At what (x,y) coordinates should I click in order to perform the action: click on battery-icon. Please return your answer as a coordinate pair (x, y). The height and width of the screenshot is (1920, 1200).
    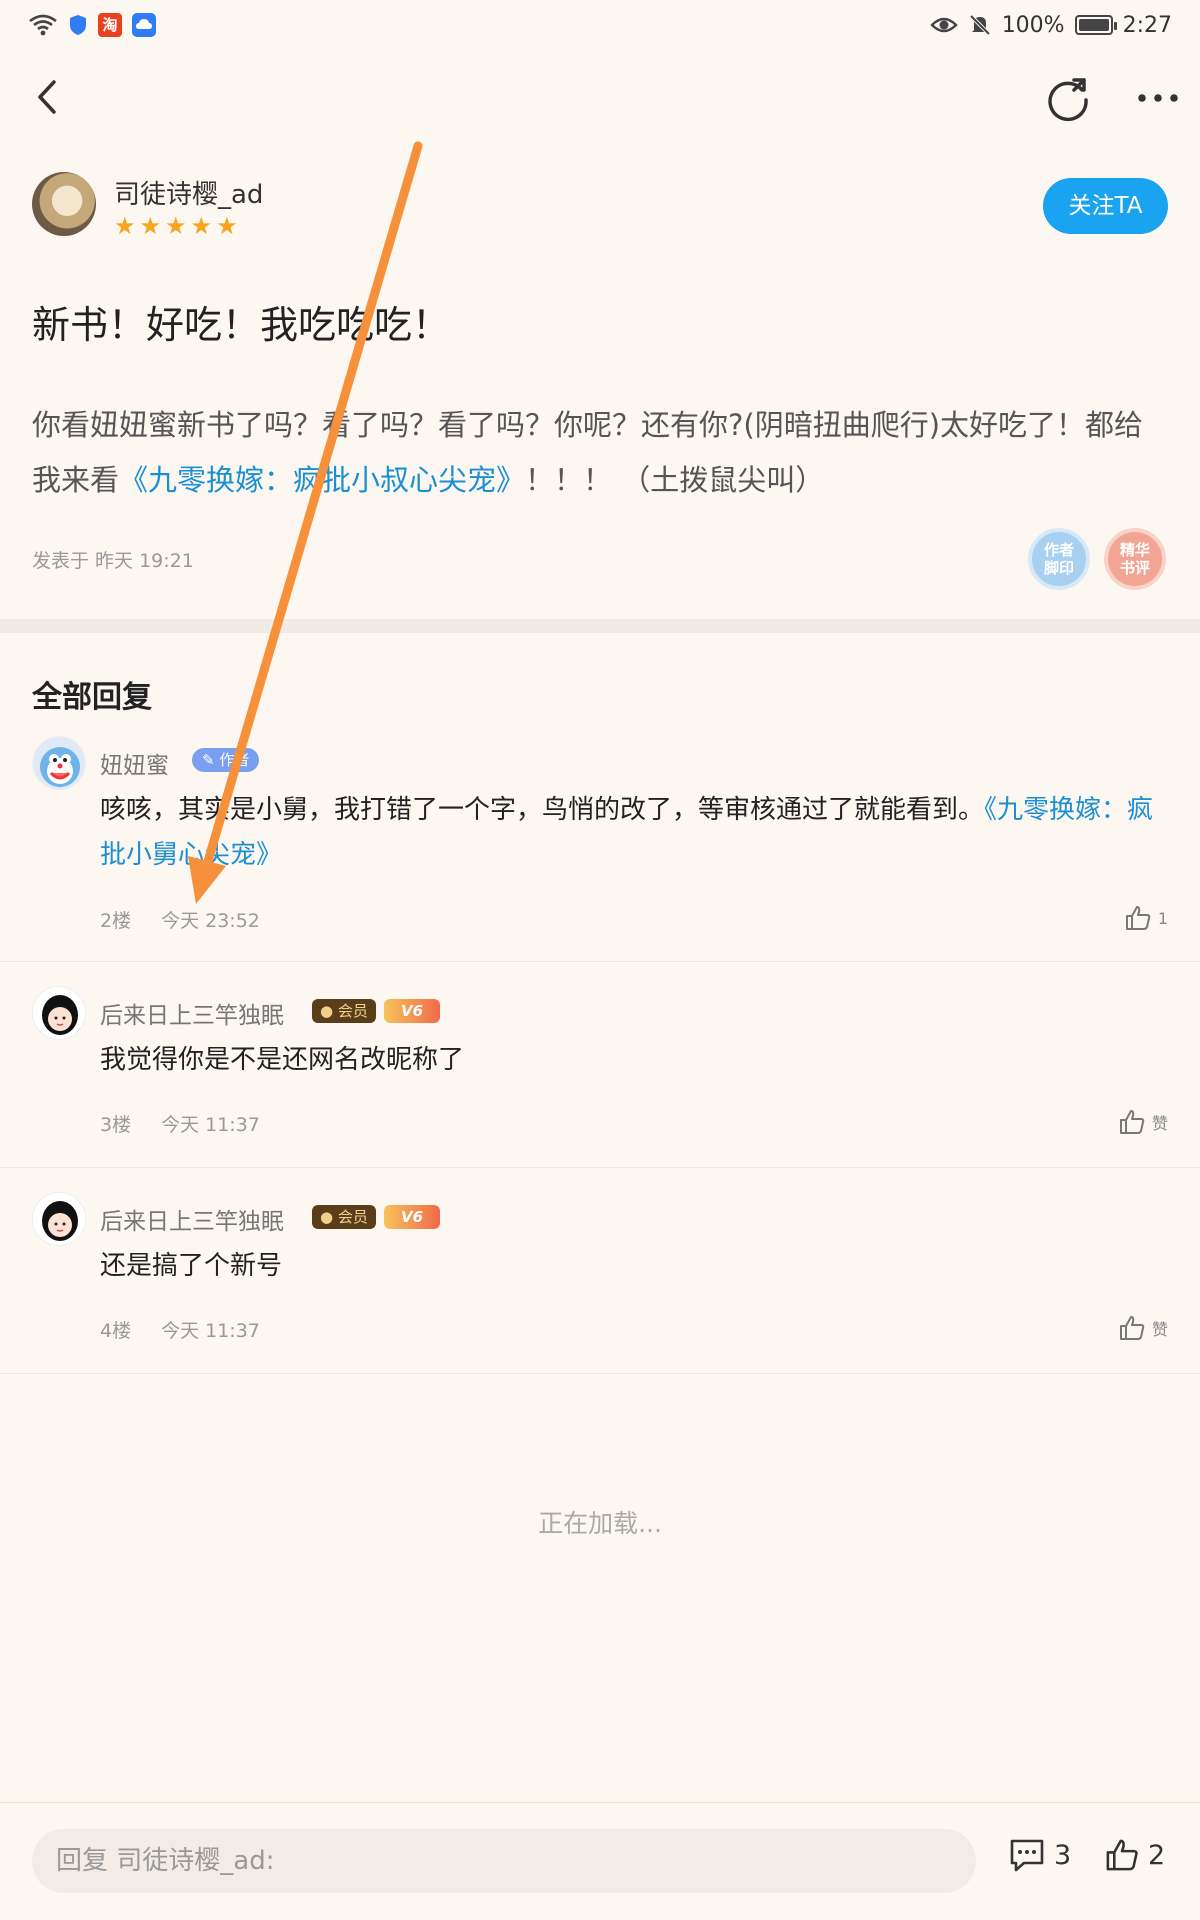
    Looking at the image, I should click on (1095, 25).